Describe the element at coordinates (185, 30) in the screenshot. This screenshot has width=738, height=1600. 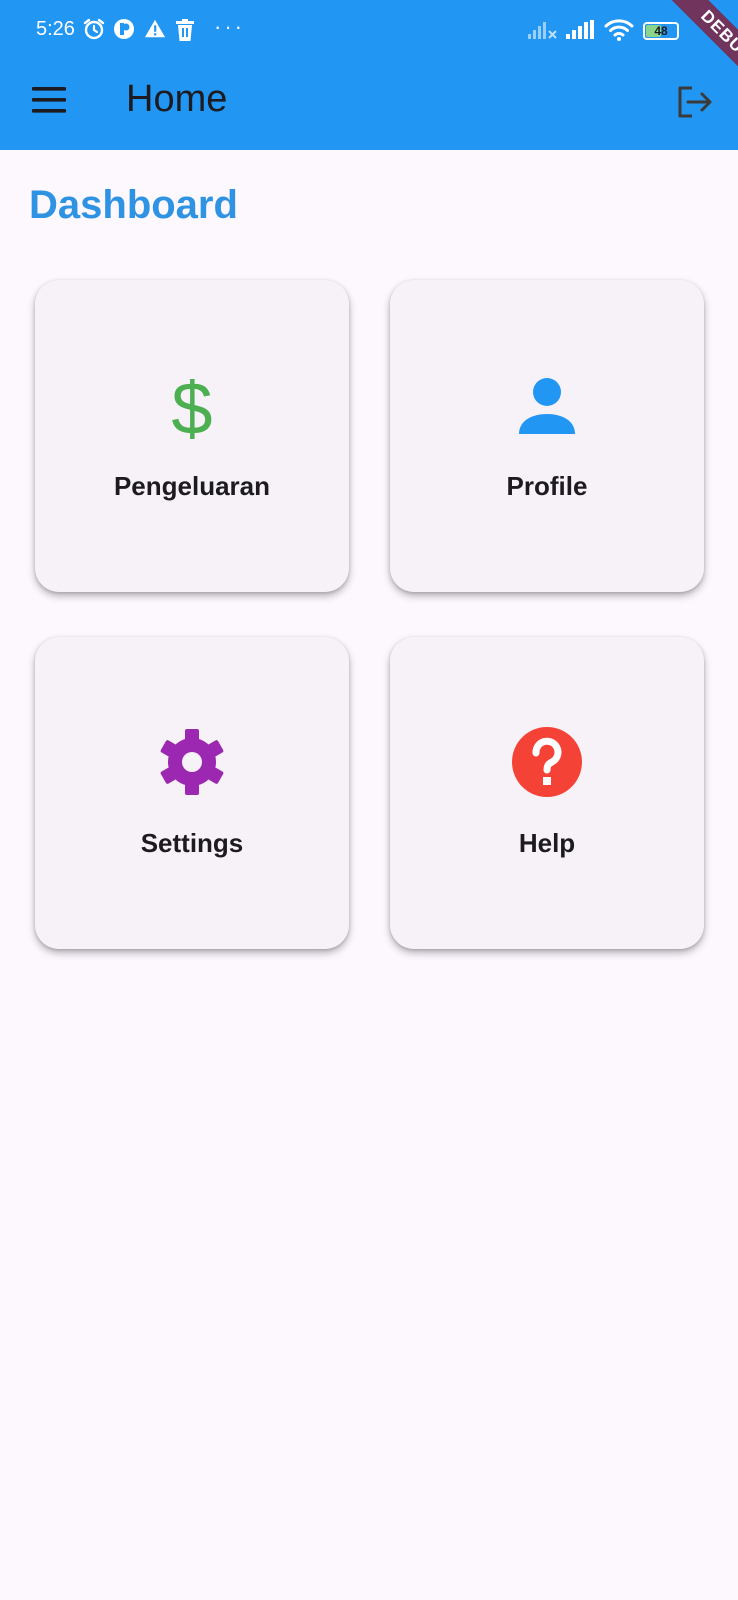
I see `trash-icon` at that location.